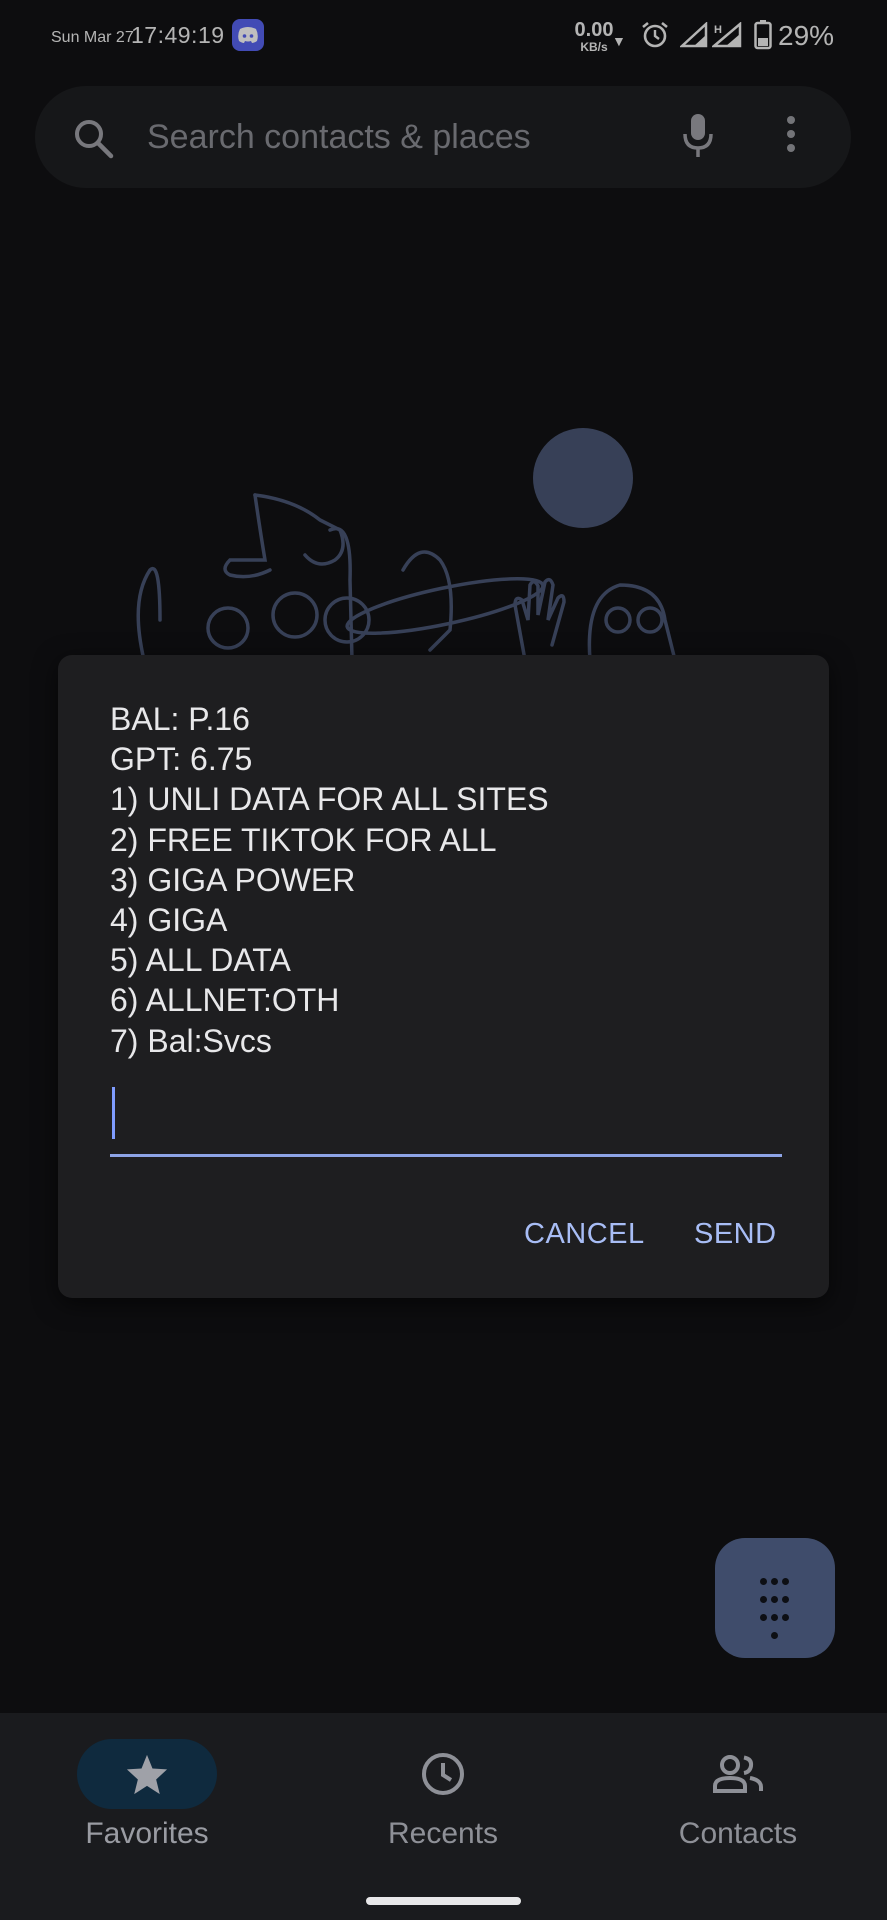 This screenshot has width=887, height=1920. What do you see at coordinates (738, 1774) in the screenshot?
I see `people-icon` at bounding box center [738, 1774].